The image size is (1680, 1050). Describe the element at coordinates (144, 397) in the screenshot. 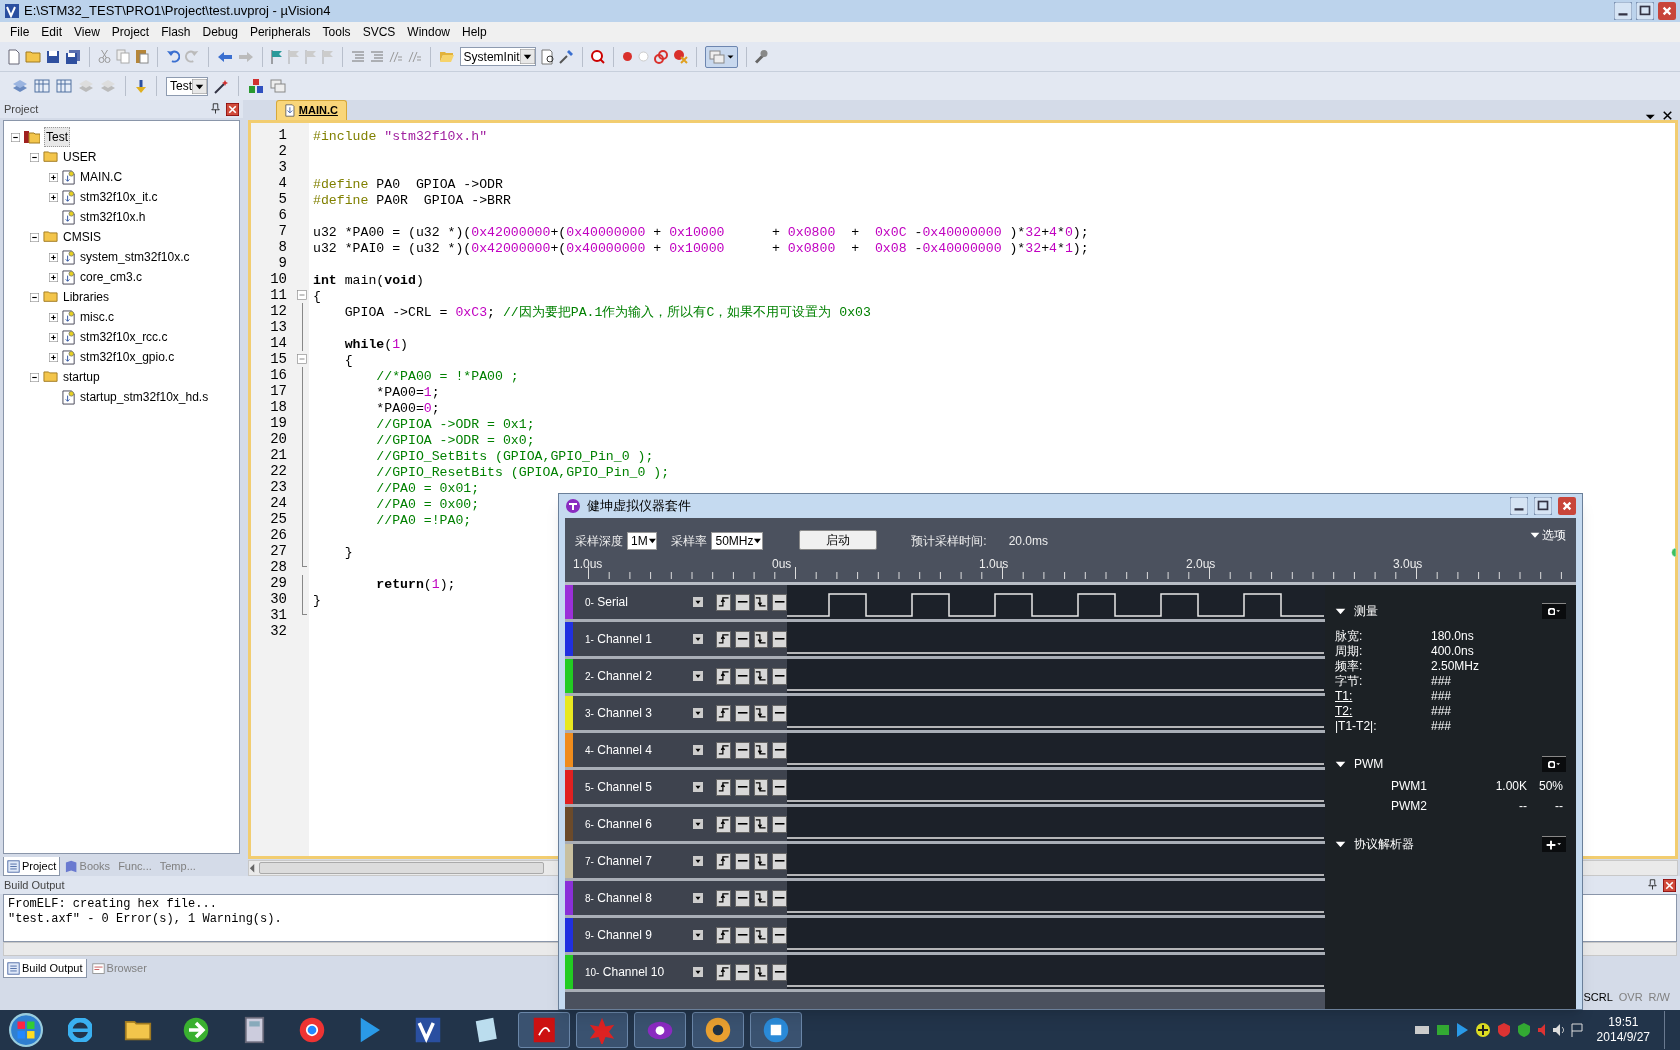

I see `tree-item: startup_stm32f10x_hd.s` at that location.